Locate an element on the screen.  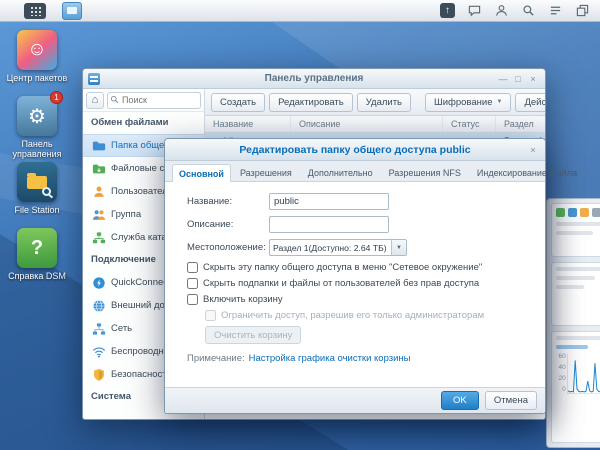
control-panel-titlebar: Панель управления — □ × is located at coordinates (314, 79).